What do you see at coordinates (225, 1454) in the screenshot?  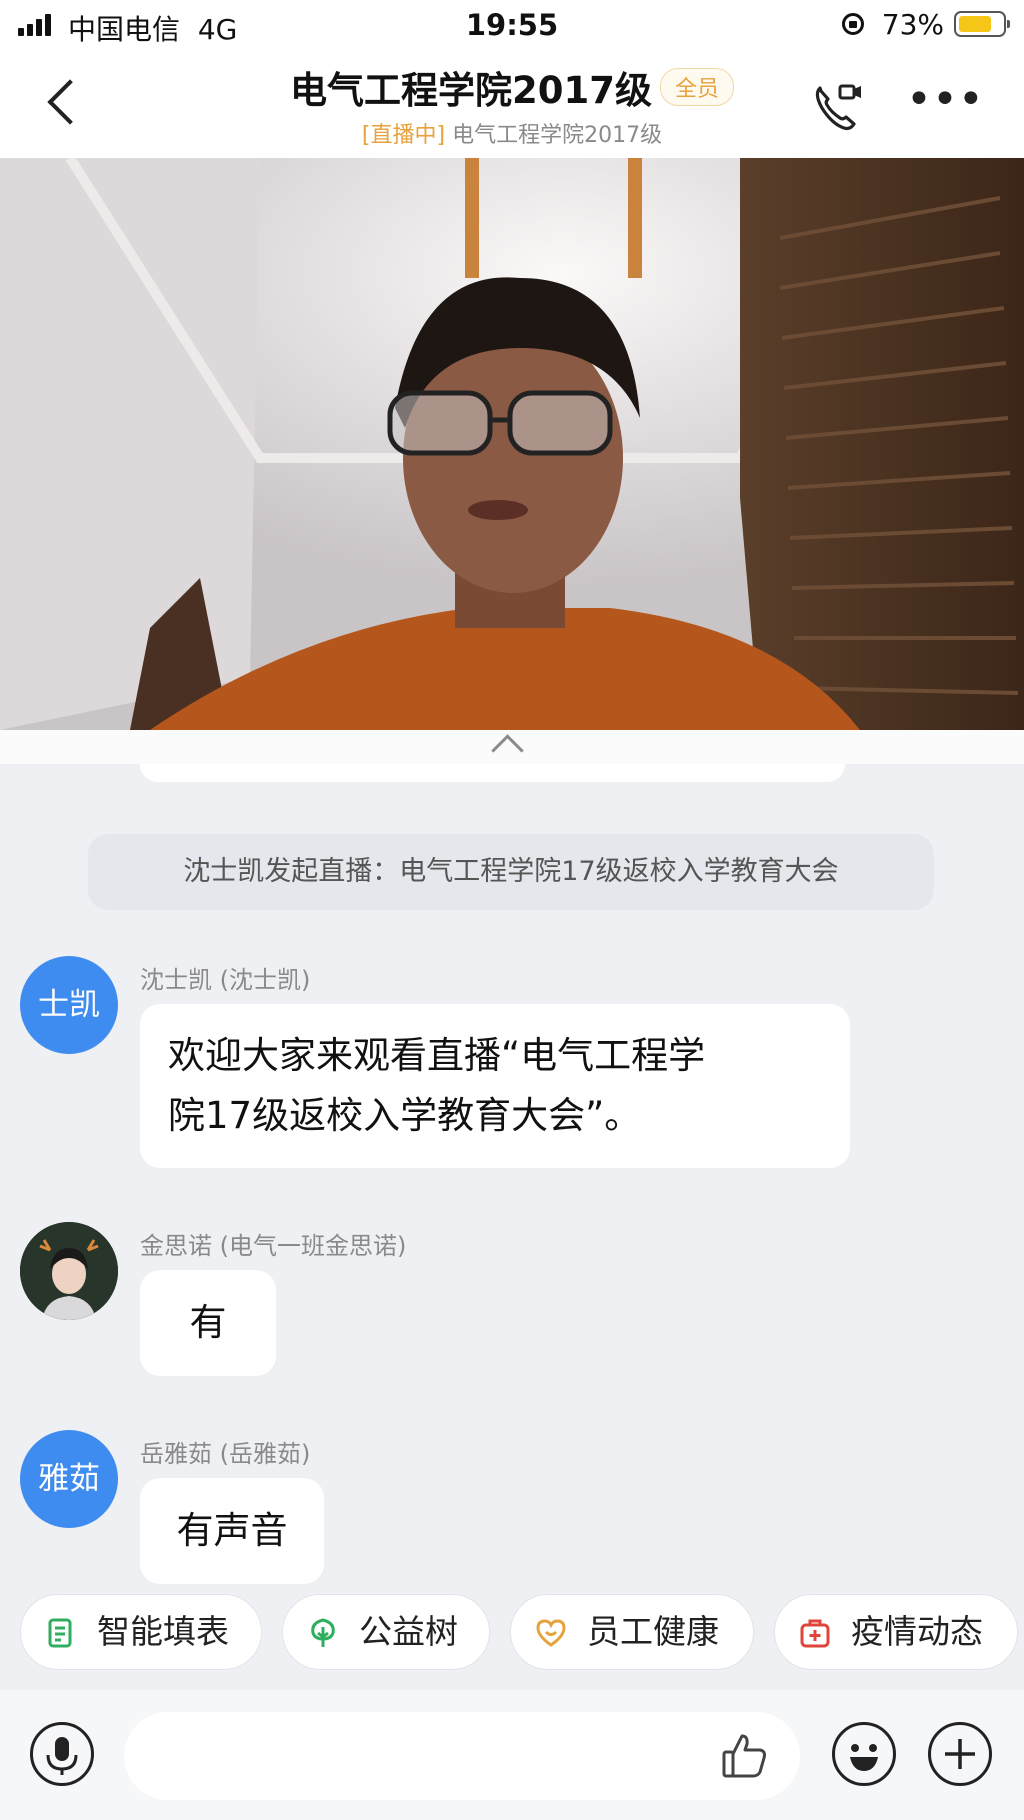 I see `sender-name: 岳雅茹 (岳雅茹)` at bounding box center [225, 1454].